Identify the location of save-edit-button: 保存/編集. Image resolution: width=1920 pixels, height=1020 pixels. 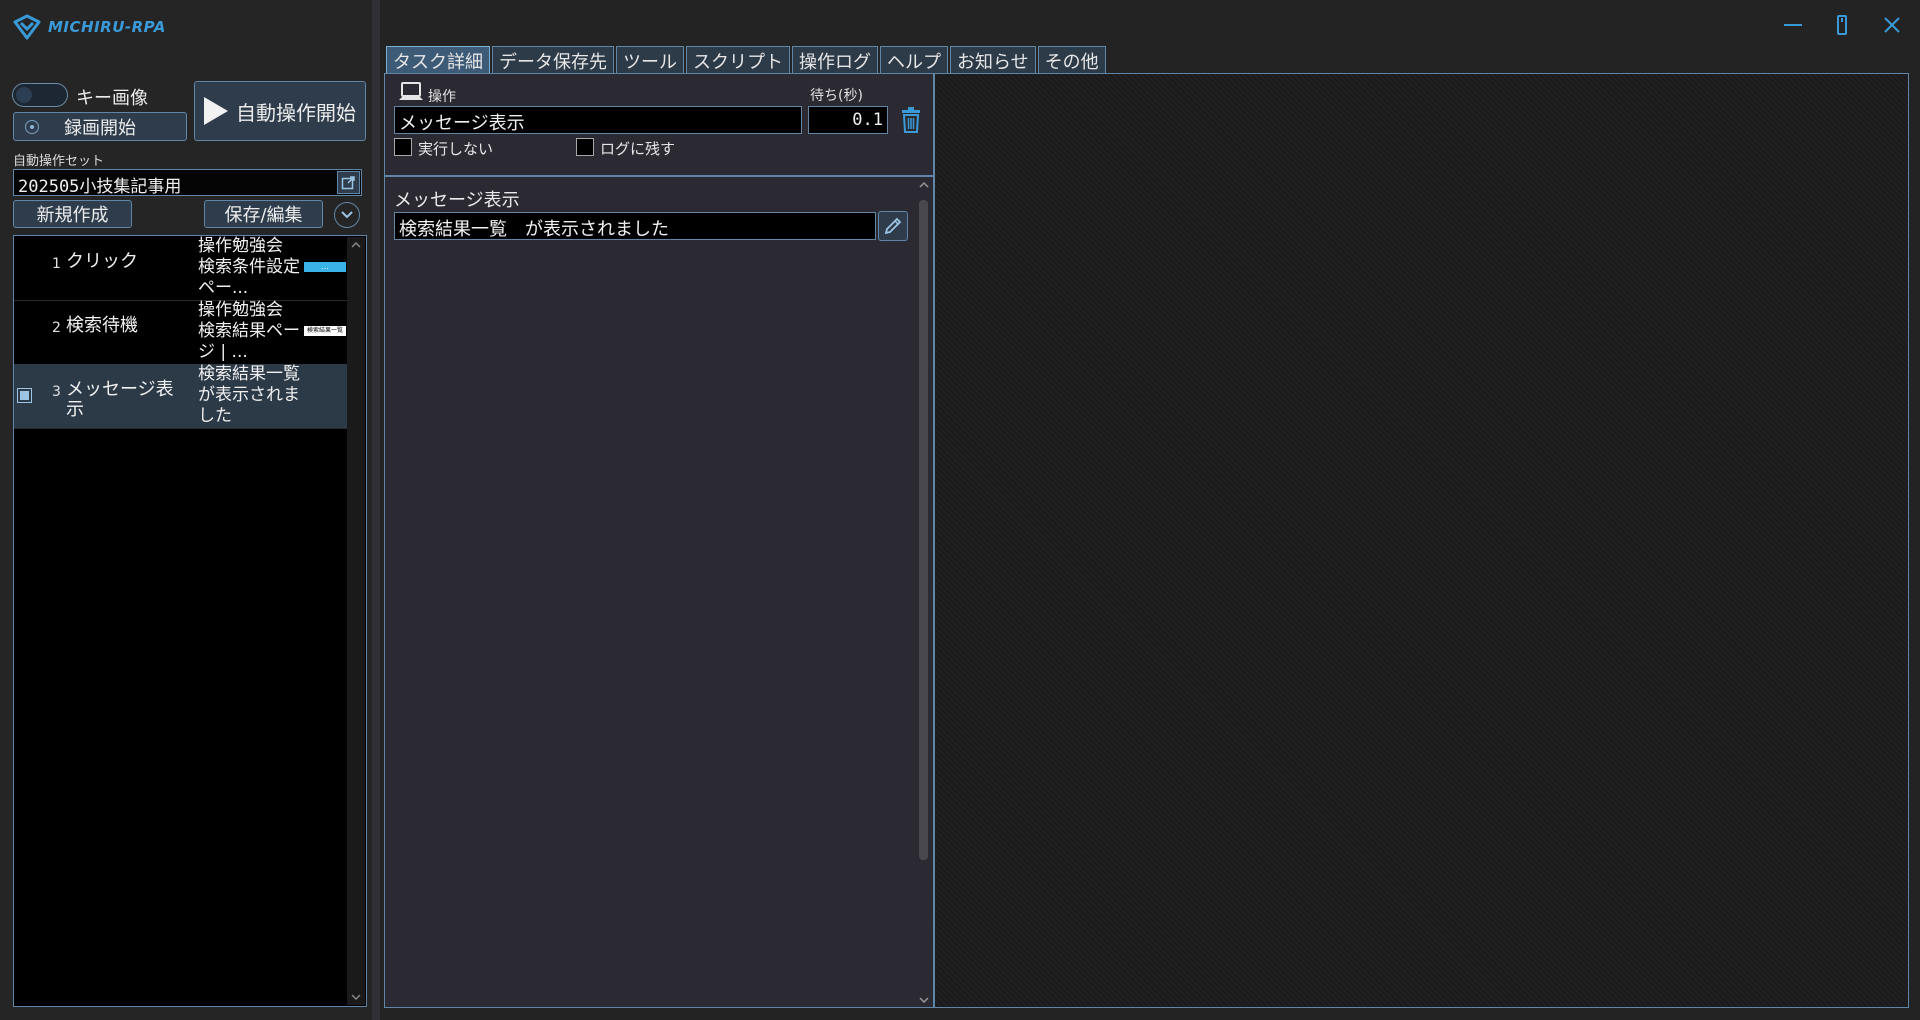
(263, 214).